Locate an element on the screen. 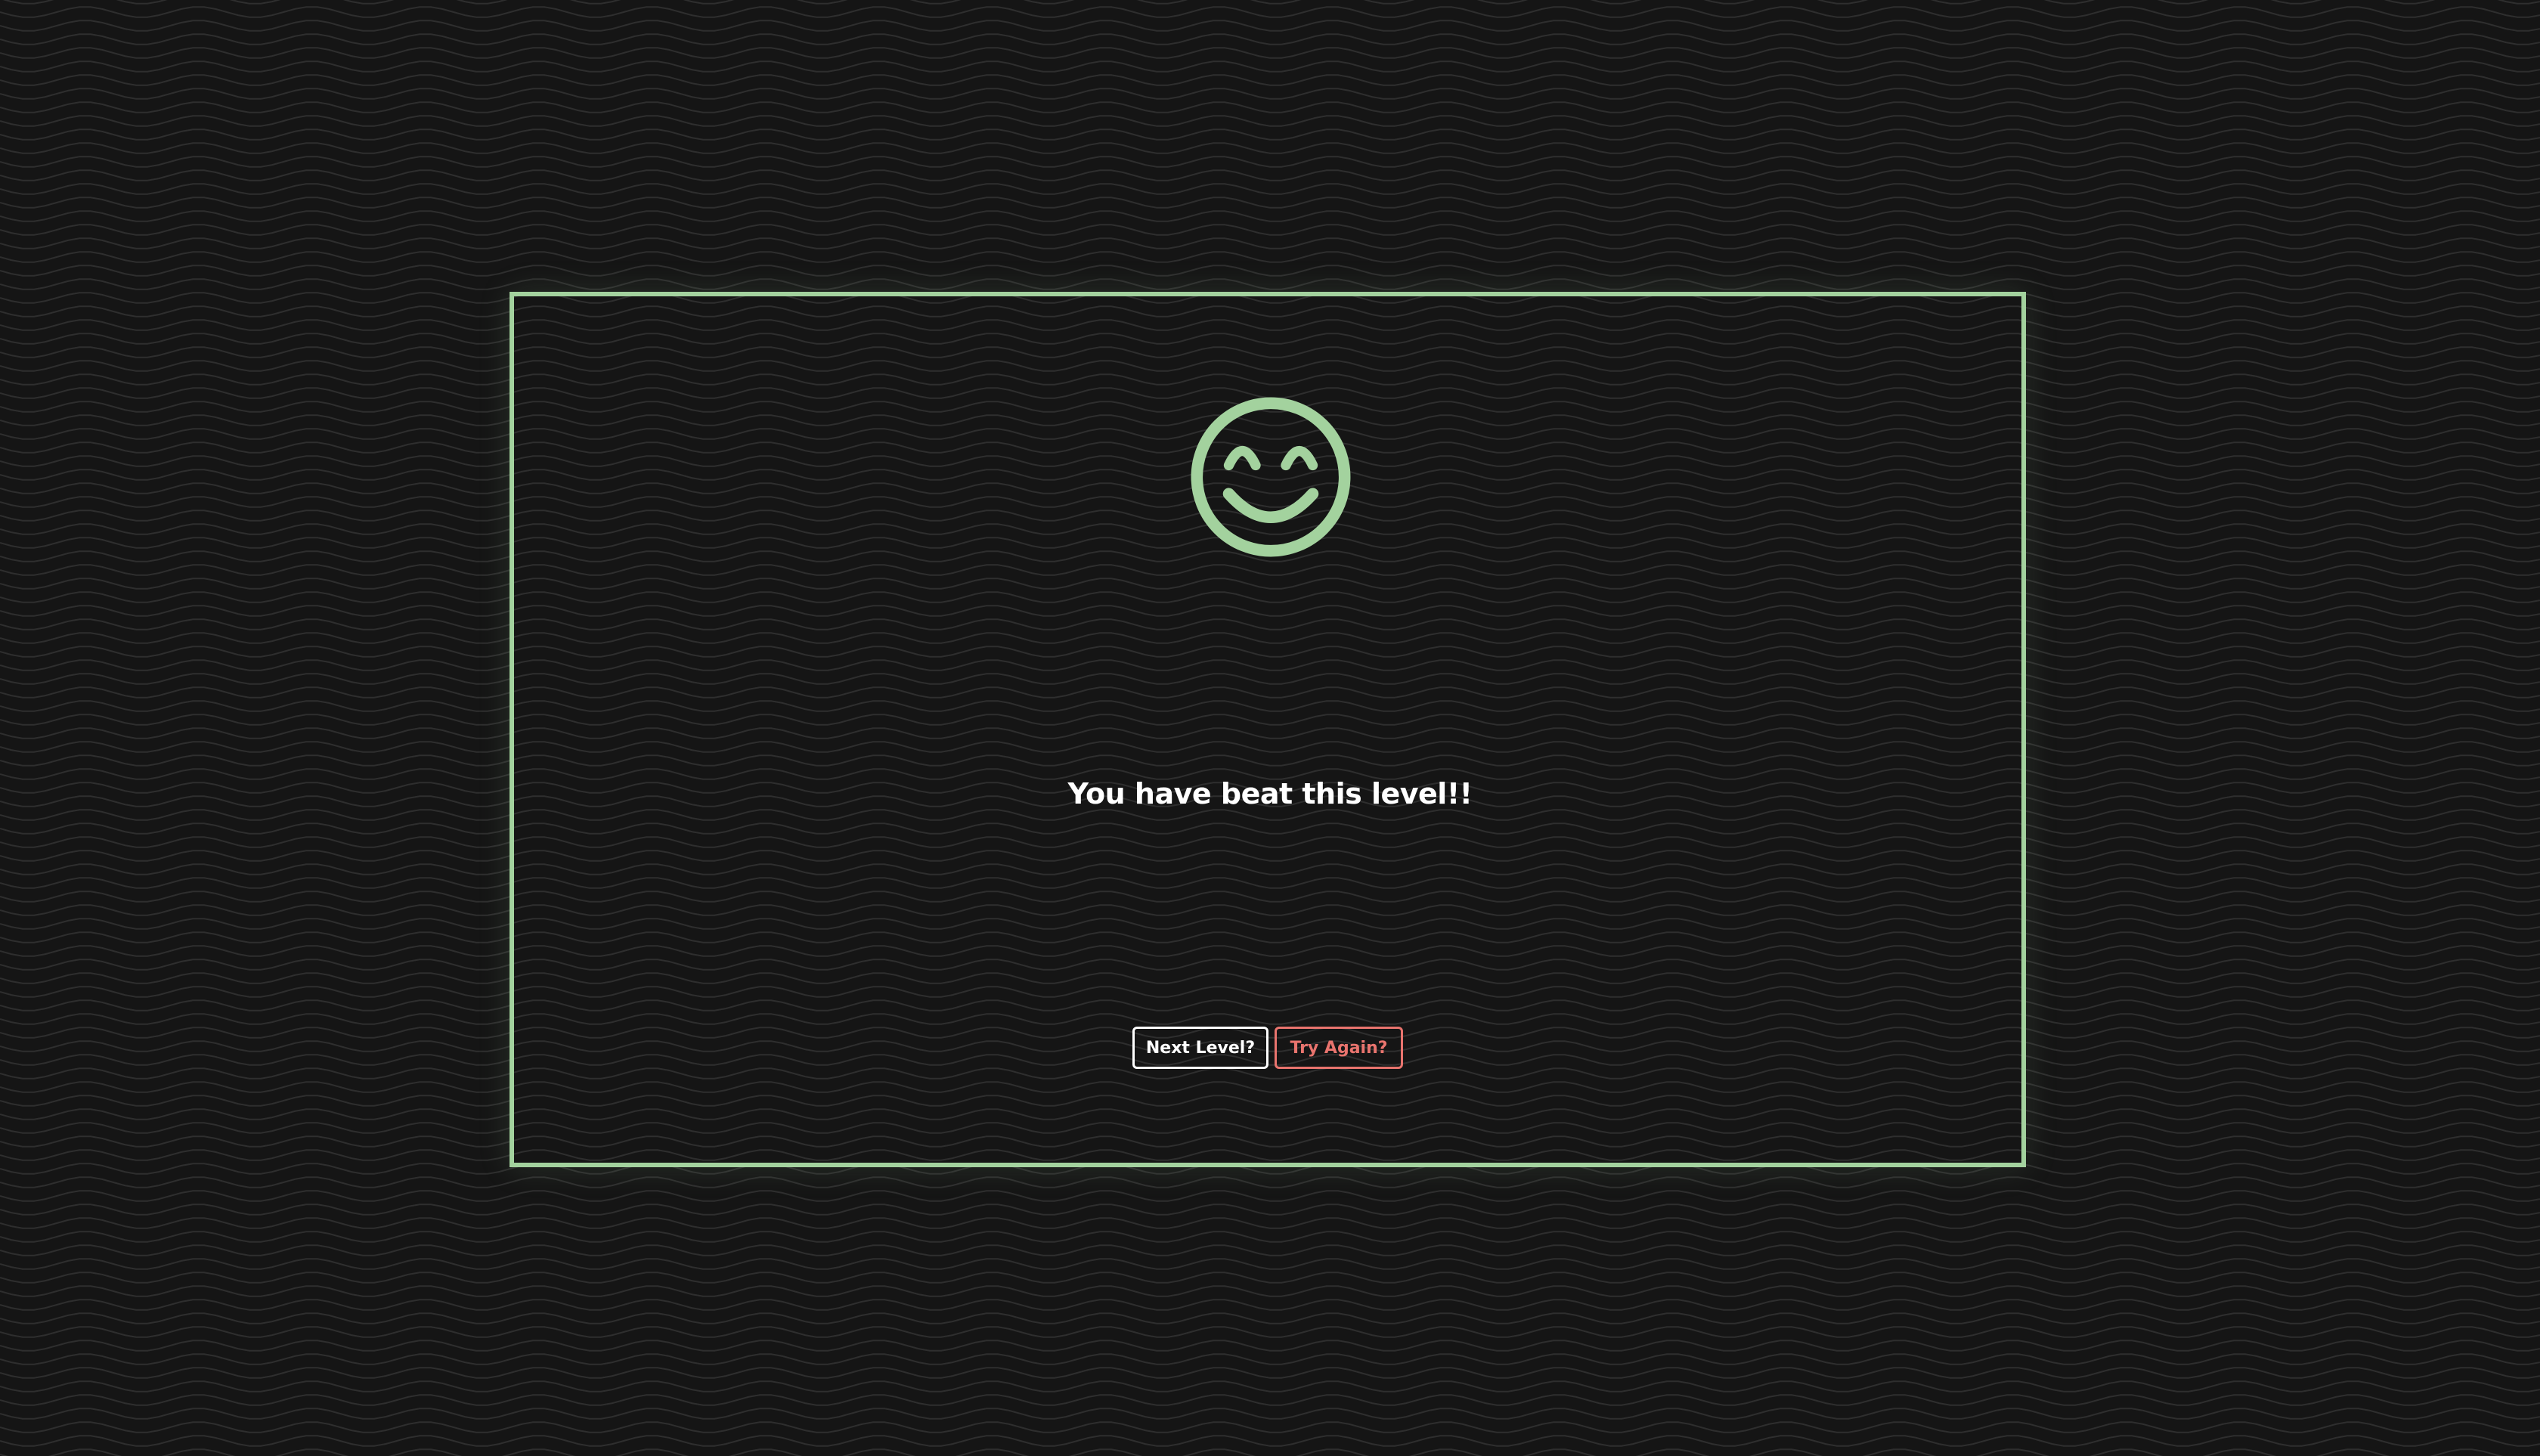  next-level-button: Next Level? is located at coordinates (1200, 1048).